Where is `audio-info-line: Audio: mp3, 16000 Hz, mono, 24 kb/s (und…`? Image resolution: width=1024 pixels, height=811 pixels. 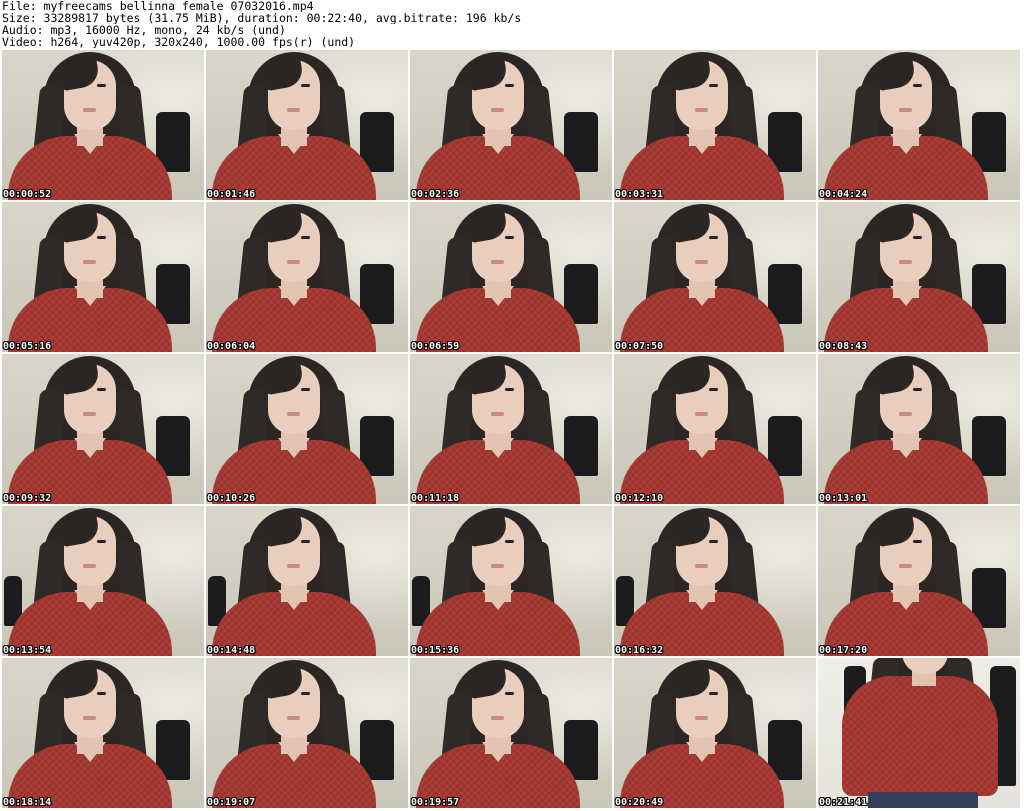 audio-info-line: Audio: mp3, 16000 Hz, mono, 24 kb/s (und… is located at coordinates (144, 30).